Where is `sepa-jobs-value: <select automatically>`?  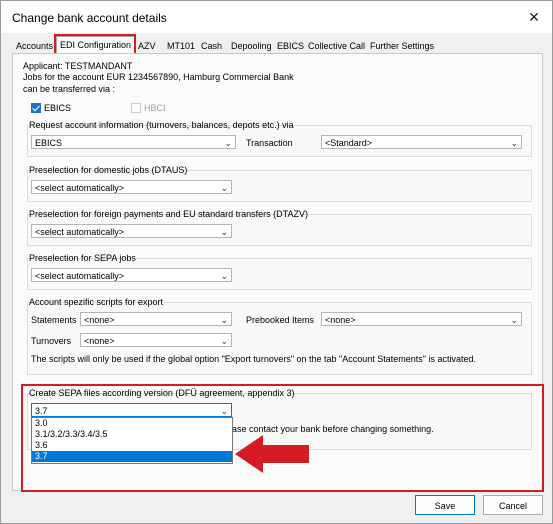
sepa-jobs-value: <select automatically> is located at coordinates (80, 276).